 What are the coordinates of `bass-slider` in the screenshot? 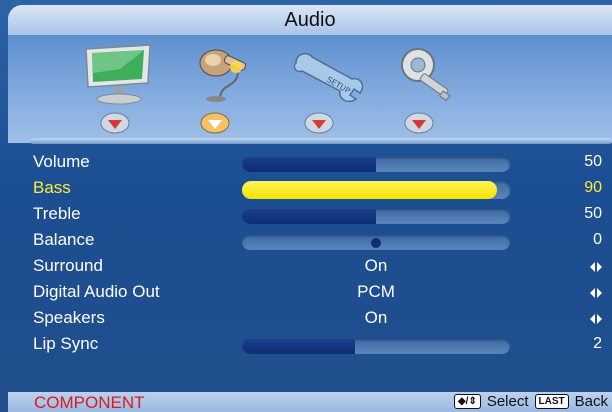 It's located at (376, 190).